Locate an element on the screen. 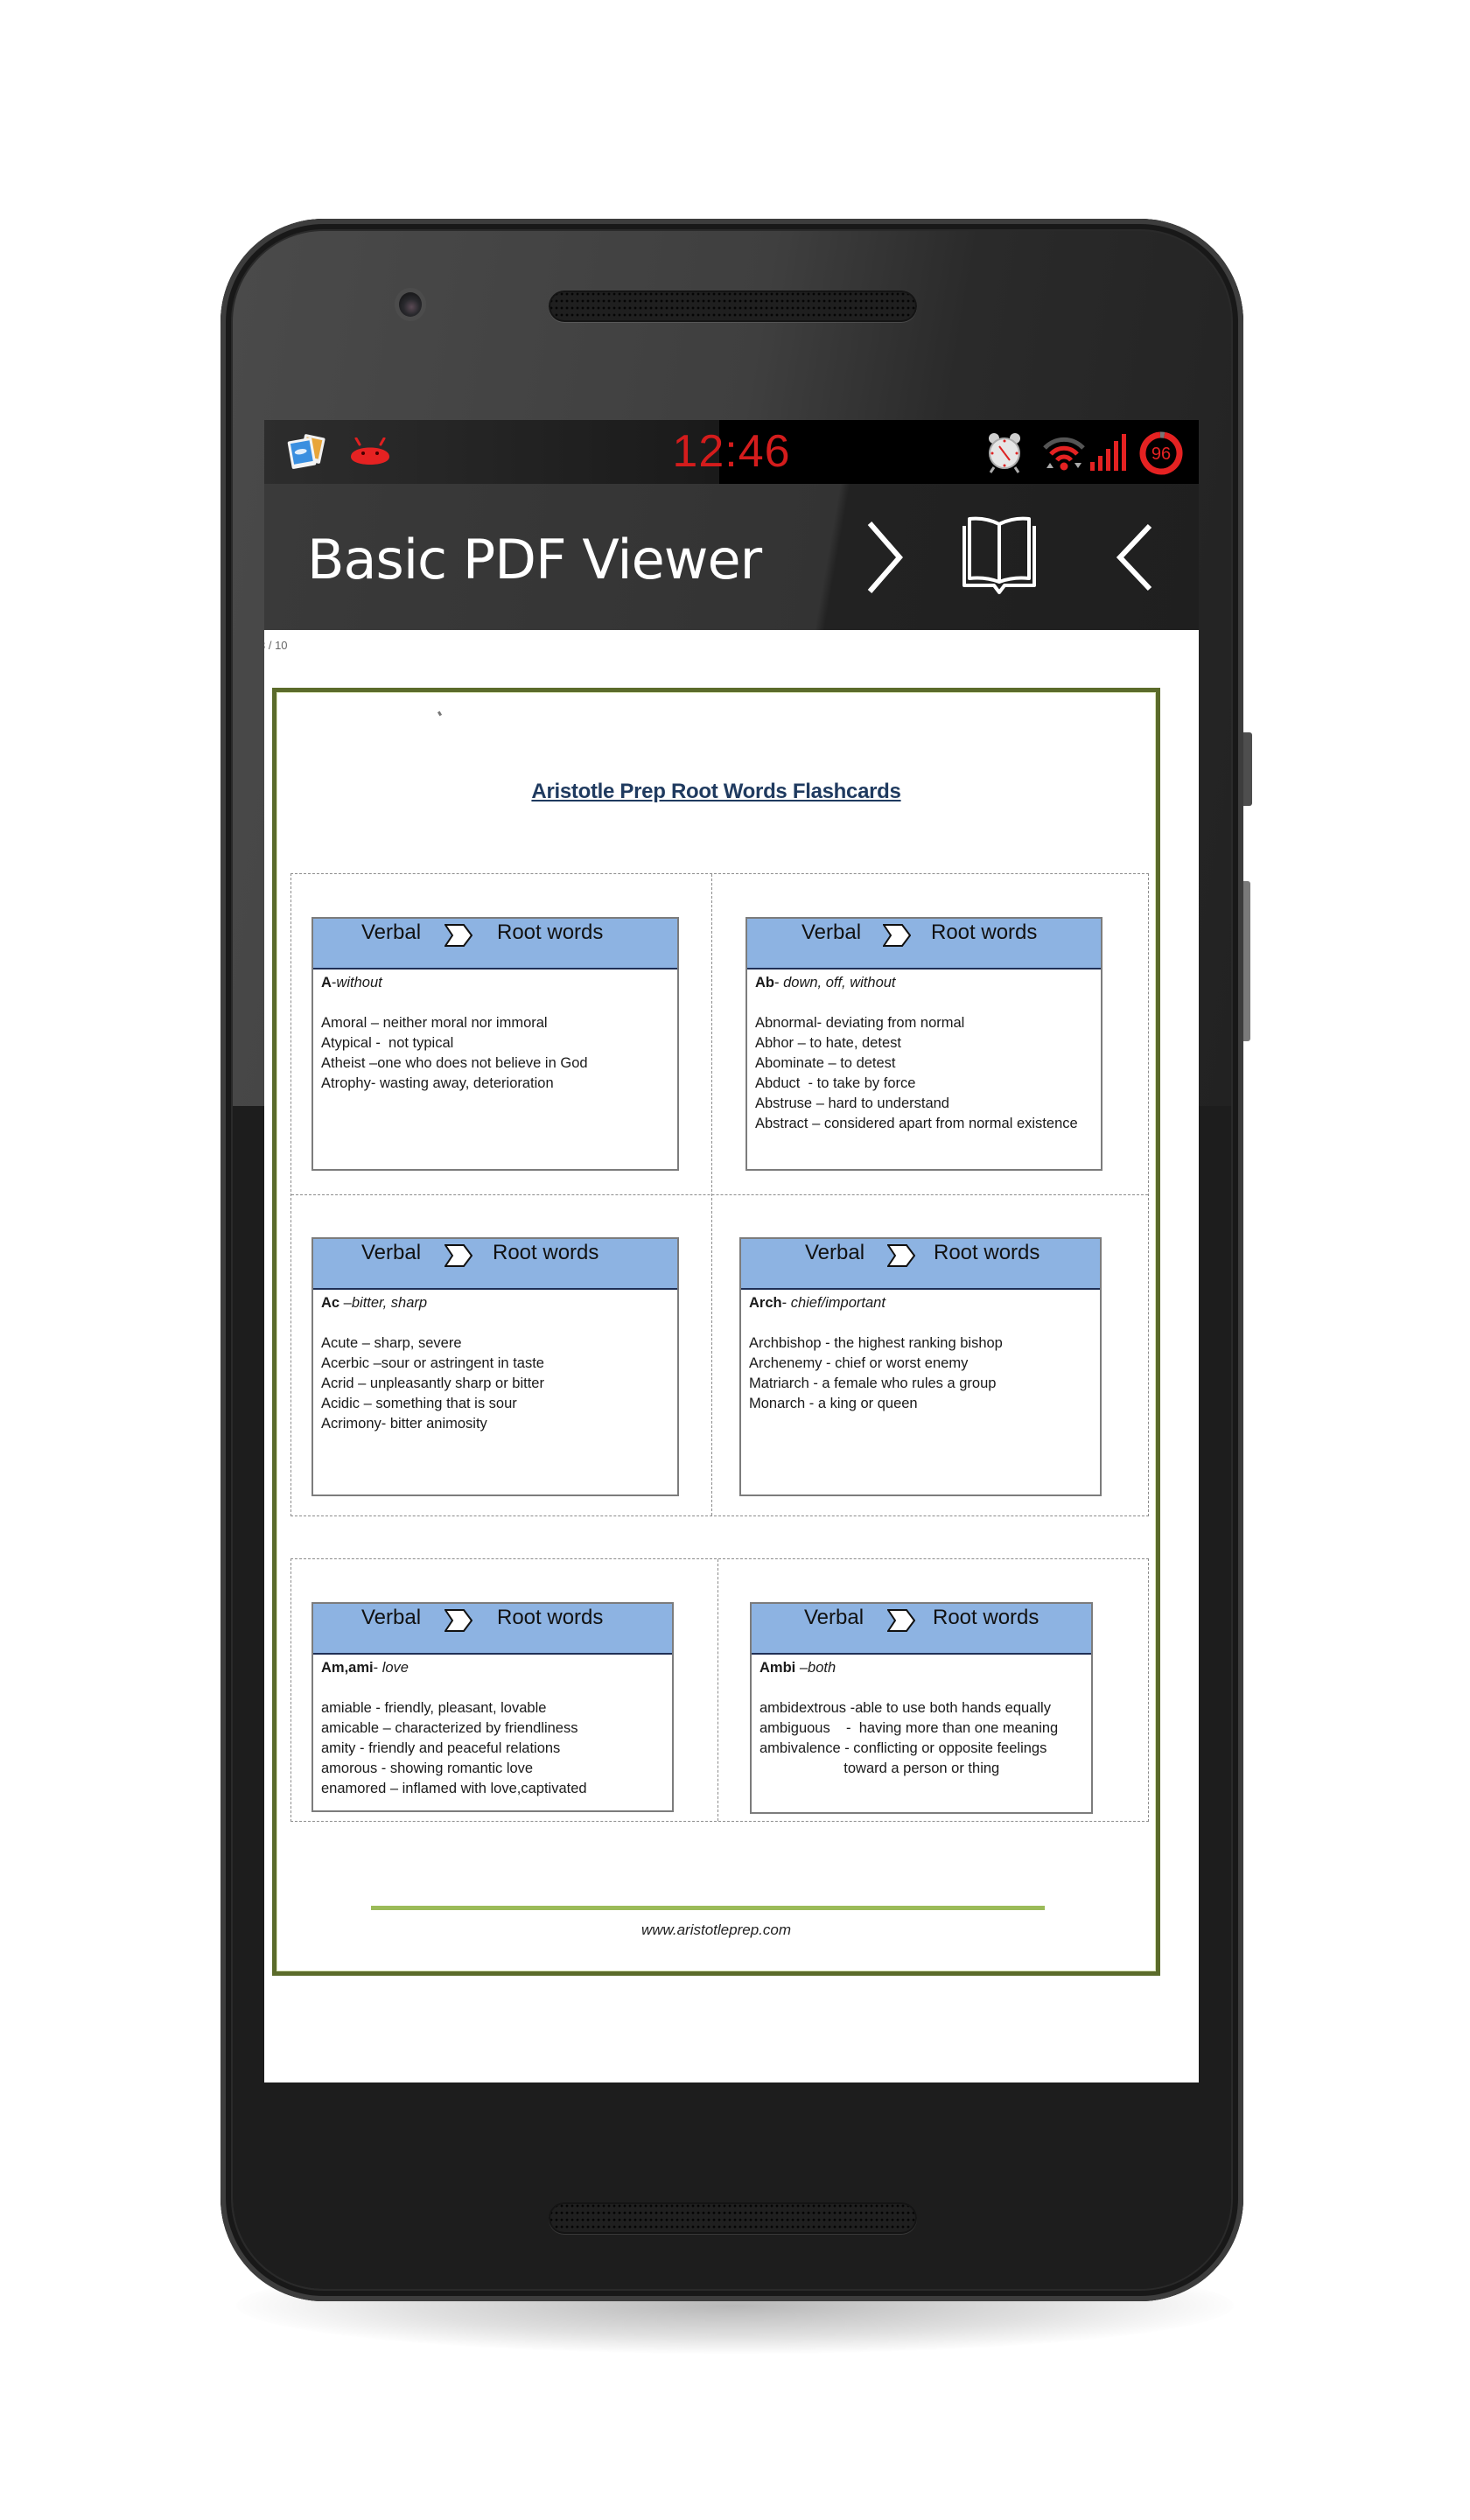 The width and height of the screenshot is (1470, 2520). definition: Abstruse – hard to understand is located at coordinates (852, 1103).